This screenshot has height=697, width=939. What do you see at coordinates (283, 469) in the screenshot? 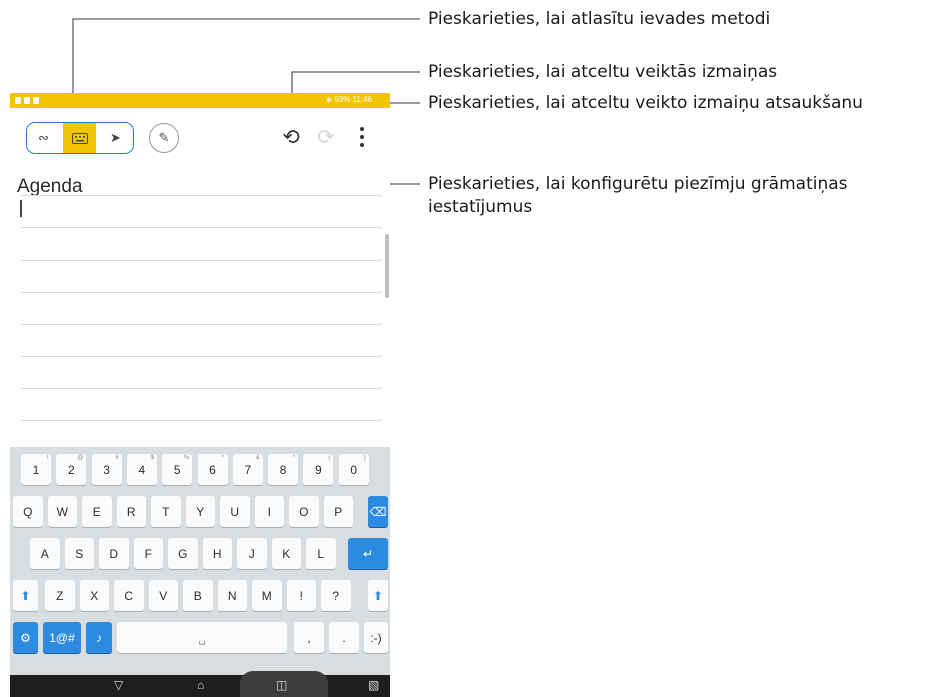
I see `key: 8 *` at bounding box center [283, 469].